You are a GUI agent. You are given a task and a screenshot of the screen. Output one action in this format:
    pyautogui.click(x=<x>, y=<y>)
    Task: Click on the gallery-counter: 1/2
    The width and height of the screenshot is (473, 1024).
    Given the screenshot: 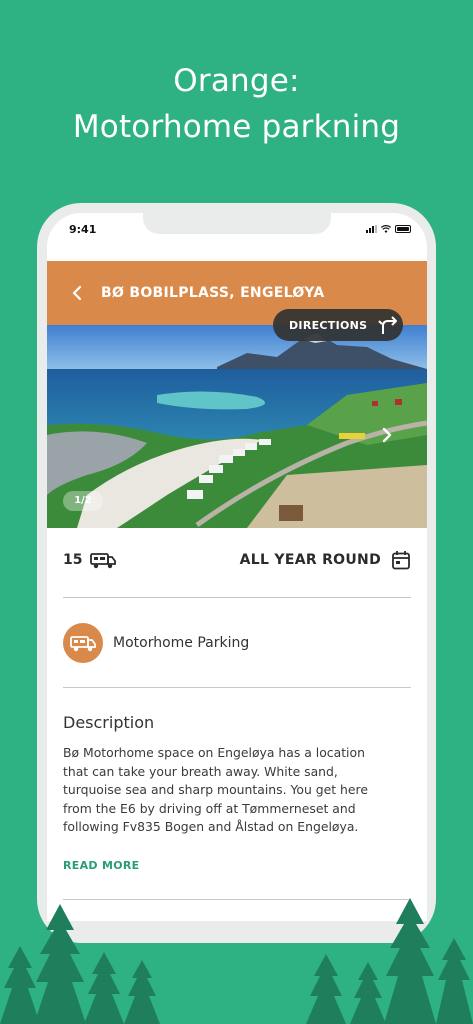 What is the action you would take?
    pyautogui.click(x=83, y=501)
    